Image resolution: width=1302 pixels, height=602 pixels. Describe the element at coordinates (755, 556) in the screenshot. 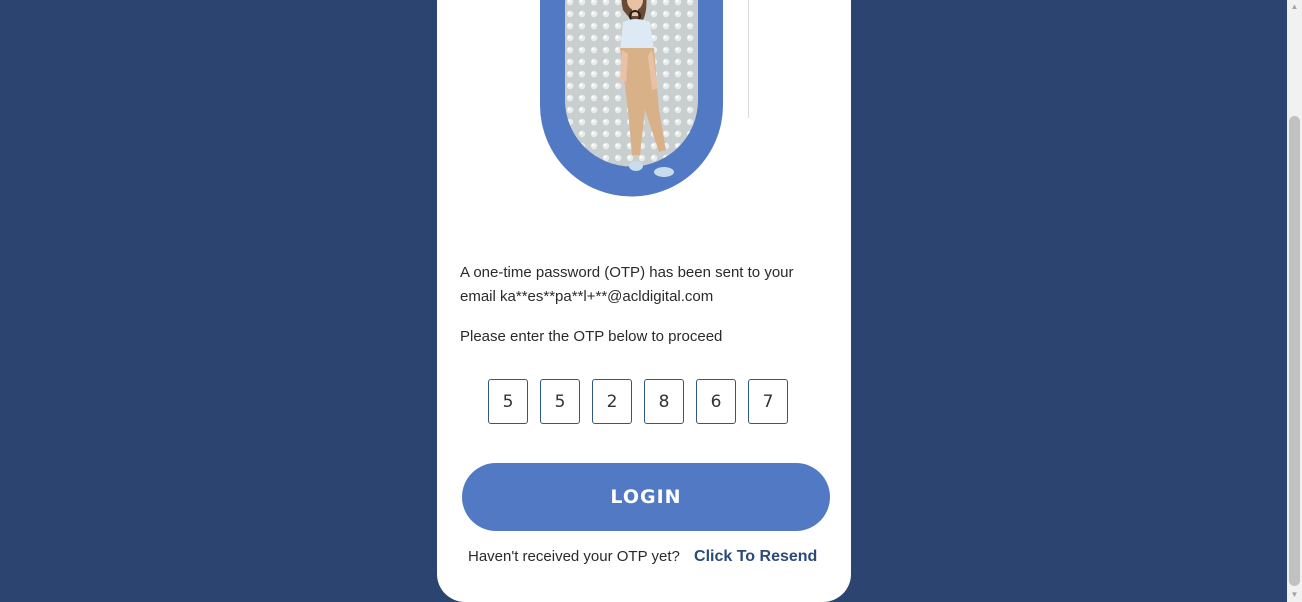

I see `resend-link: Click To Resend` at that location.